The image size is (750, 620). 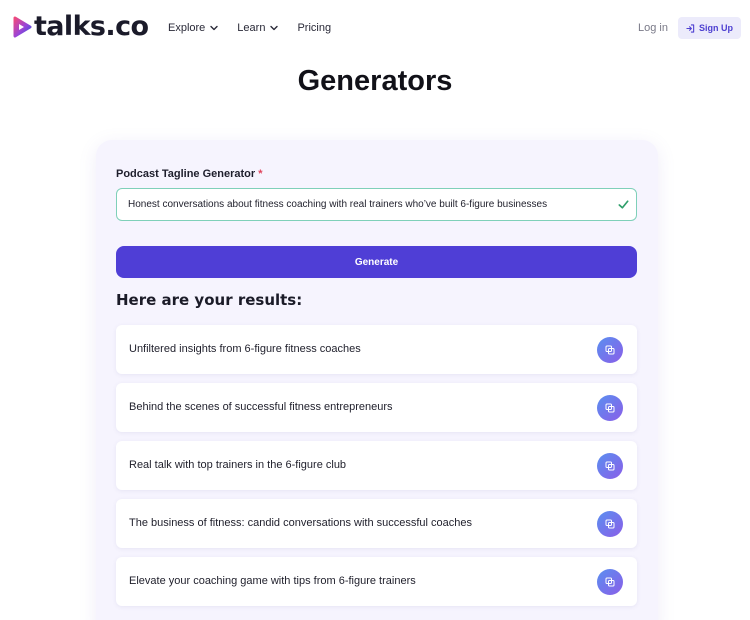 What do you see at coordinates (260, 174) in the screenshot?
I see `required-marker: *` at bounding box center [260, 174].